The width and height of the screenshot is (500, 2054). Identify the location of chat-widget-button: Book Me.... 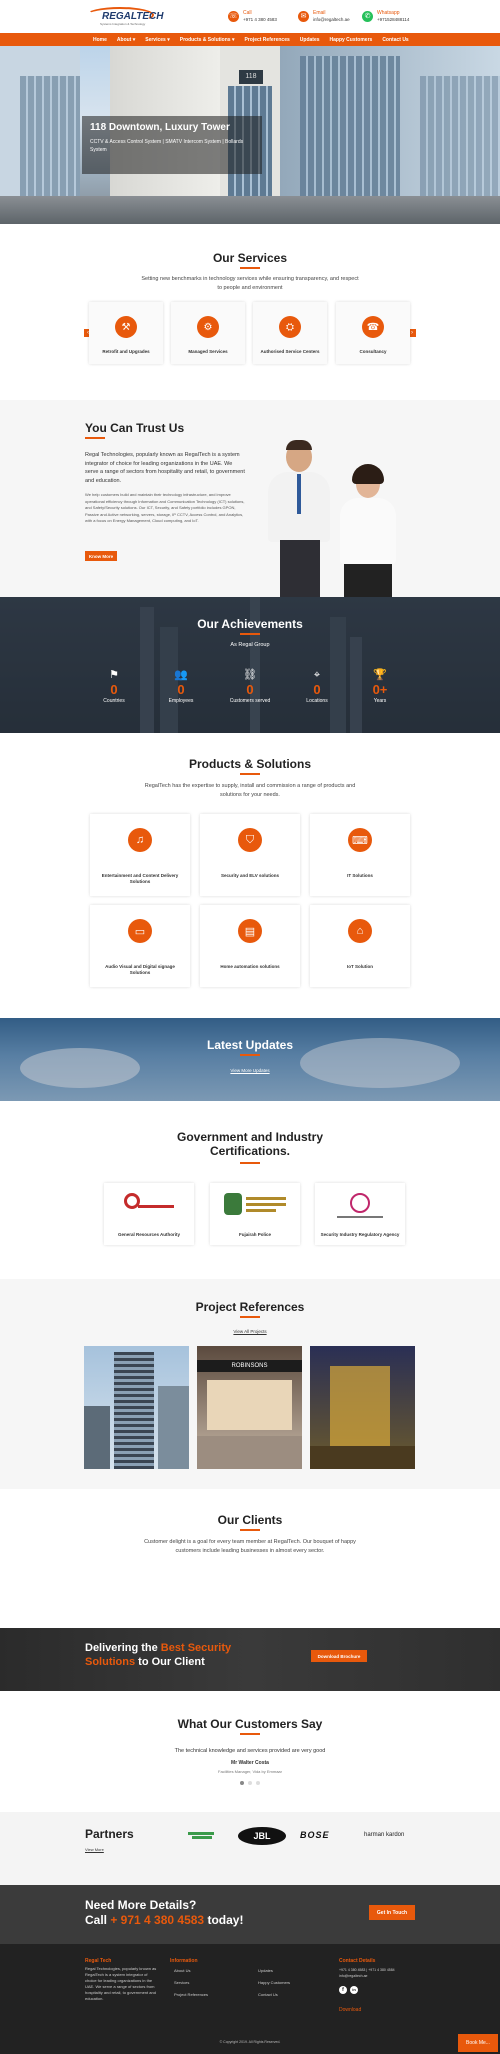
(478, 2043).